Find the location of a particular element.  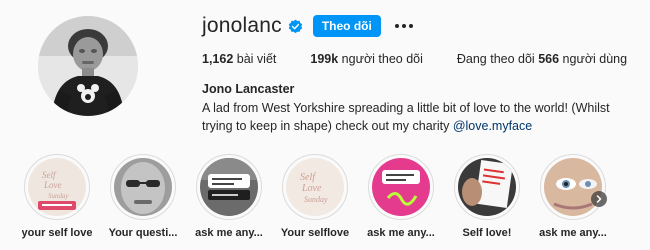

highlight-item: Self love! is located at coordinates (487, 196).